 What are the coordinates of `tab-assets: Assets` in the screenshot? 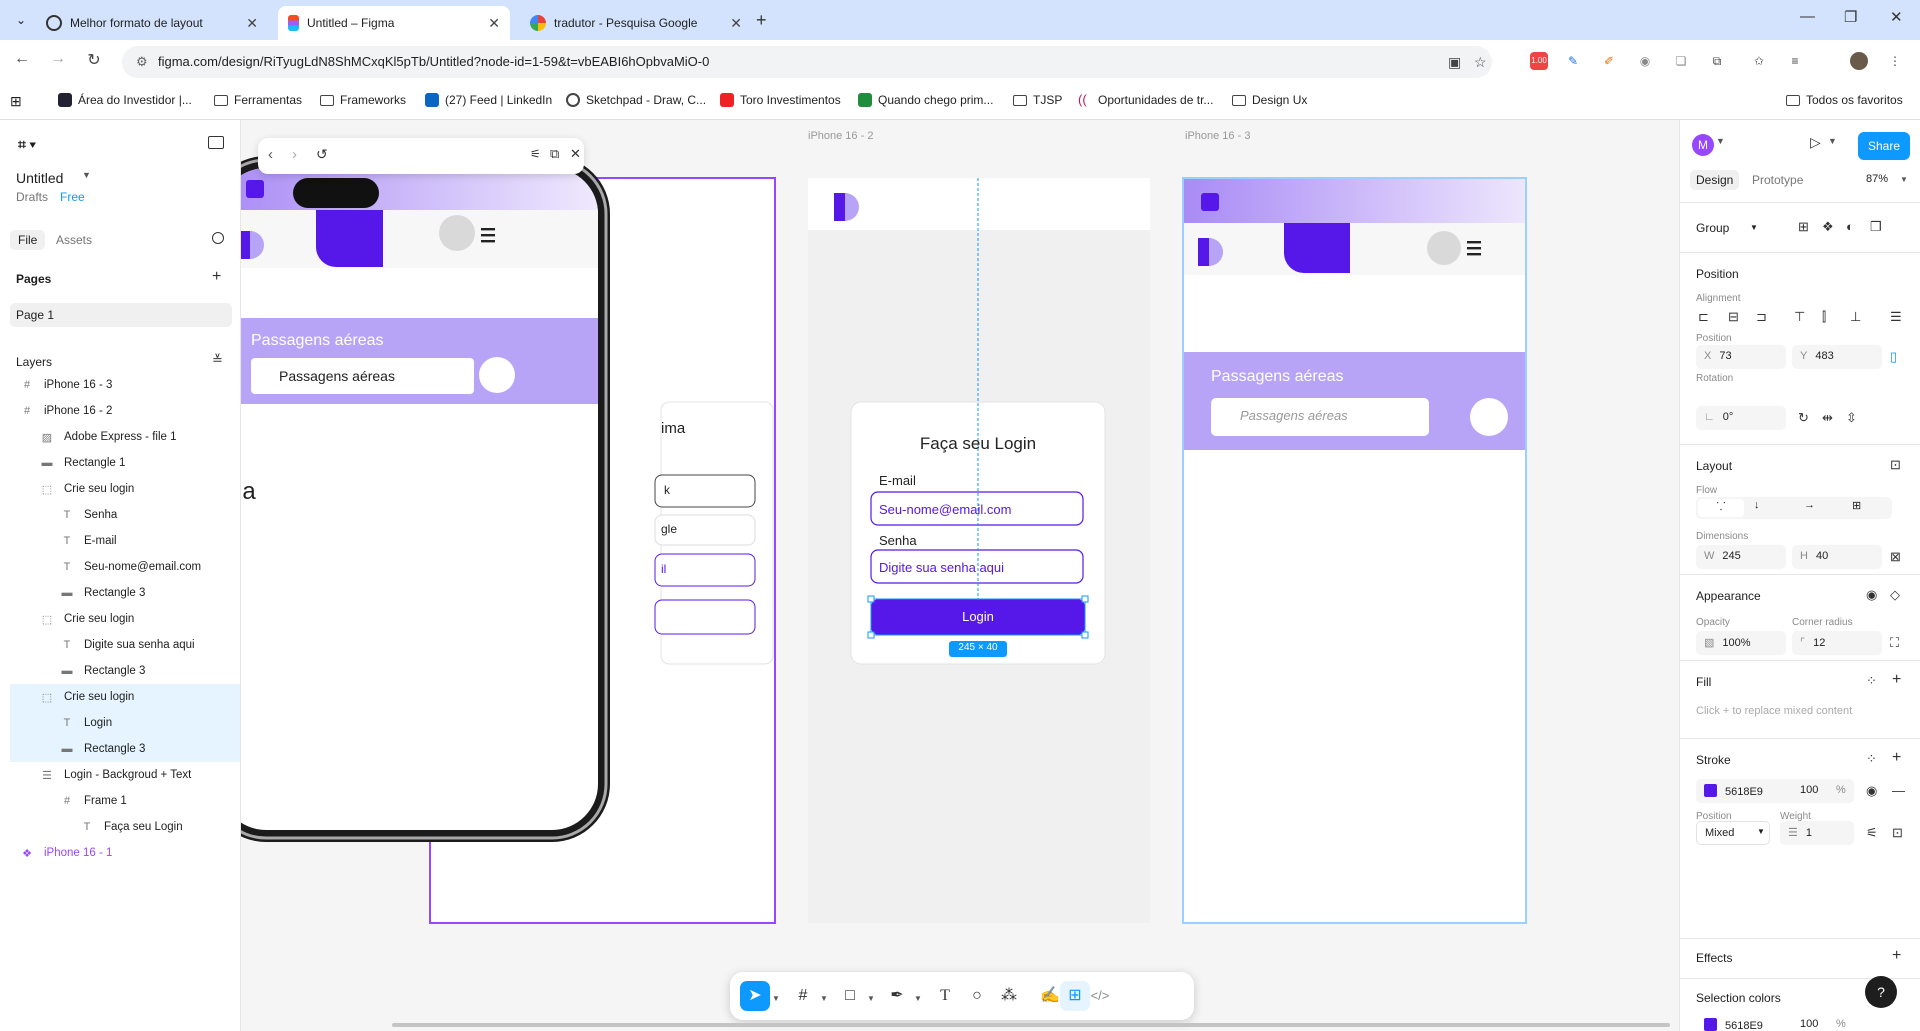 It's located at (74, 240).